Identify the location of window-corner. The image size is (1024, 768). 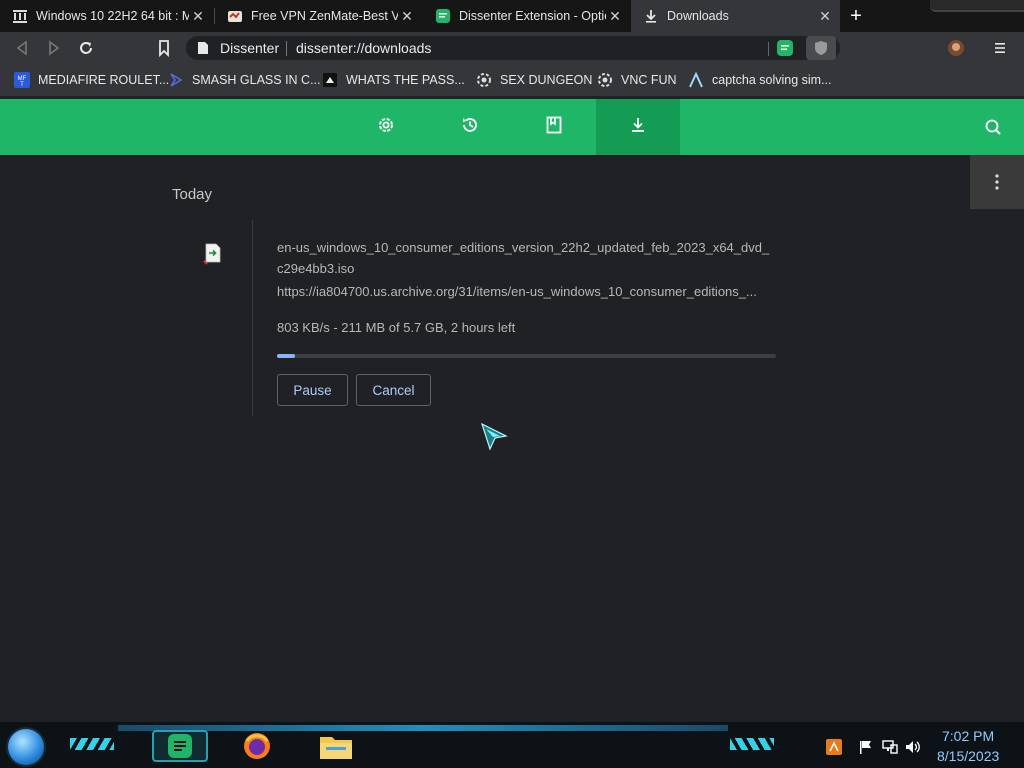
(977, 6).